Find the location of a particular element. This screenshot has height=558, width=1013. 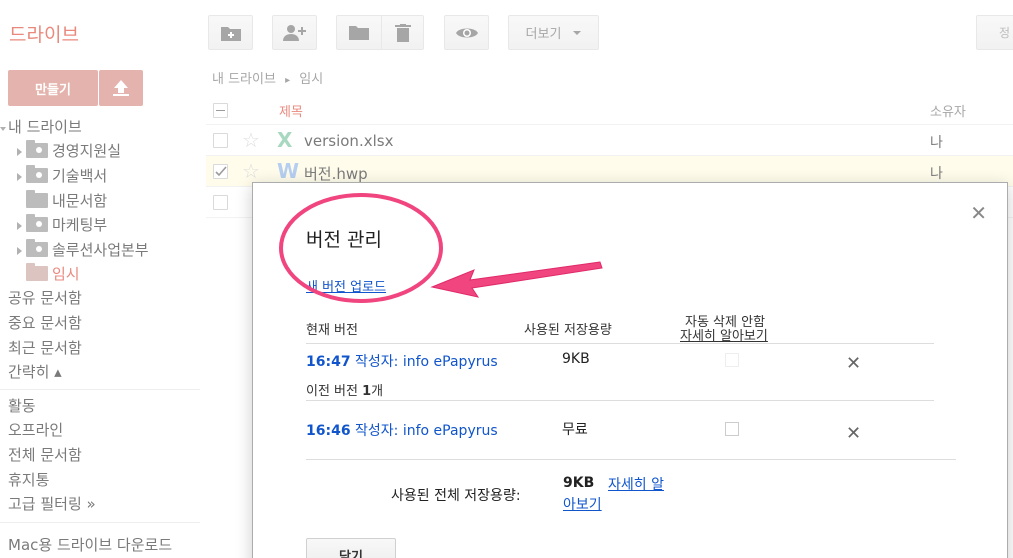

close-button: 닫기 is located at coordinates (351, 548).